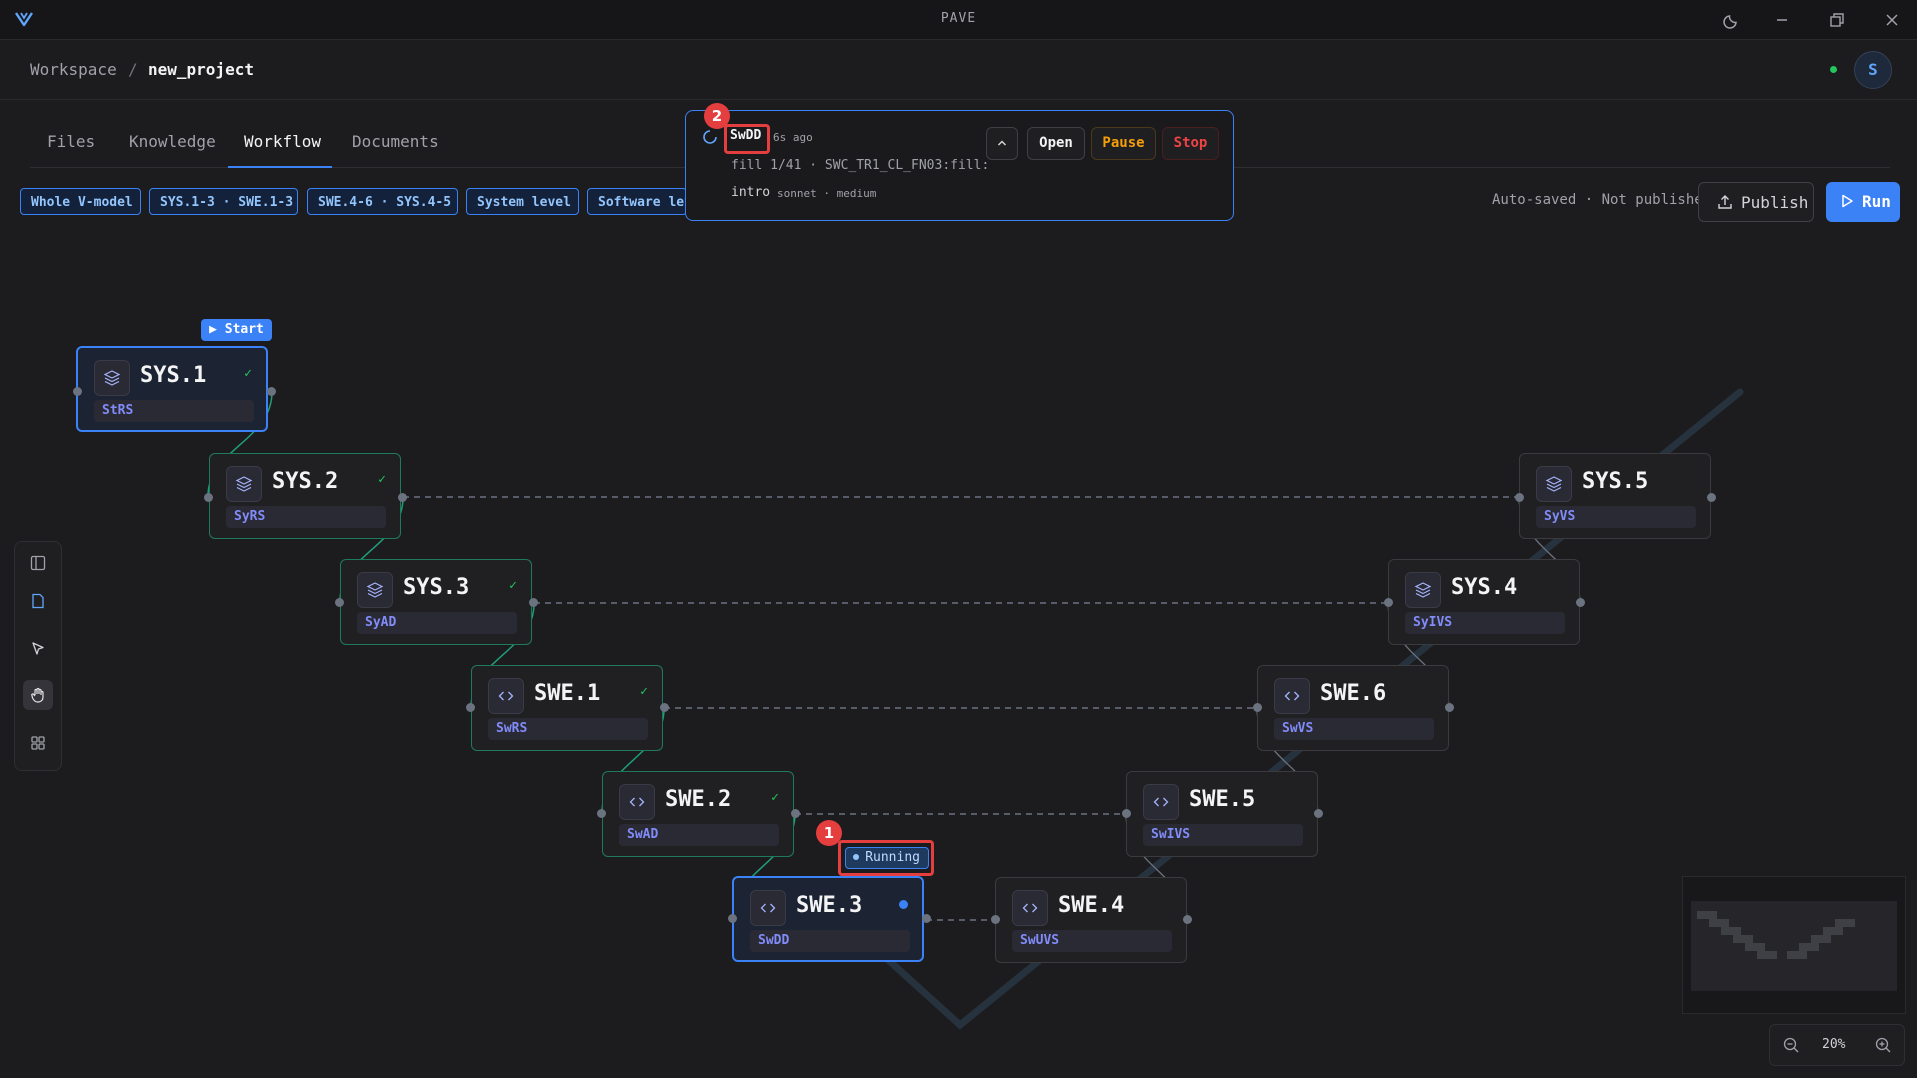 Image resolution: width=1917 pixels, height=1078 pixels. I want to click on title-bar: PAVE, so click(958, 20).